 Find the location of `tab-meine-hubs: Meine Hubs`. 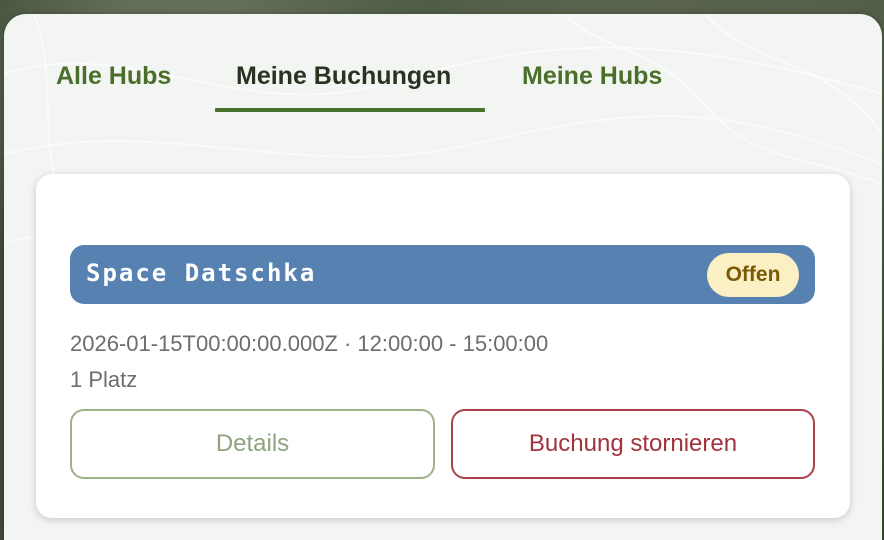

tab-meine-hubs: Meine Hubs is located at coordinates (592, 76).